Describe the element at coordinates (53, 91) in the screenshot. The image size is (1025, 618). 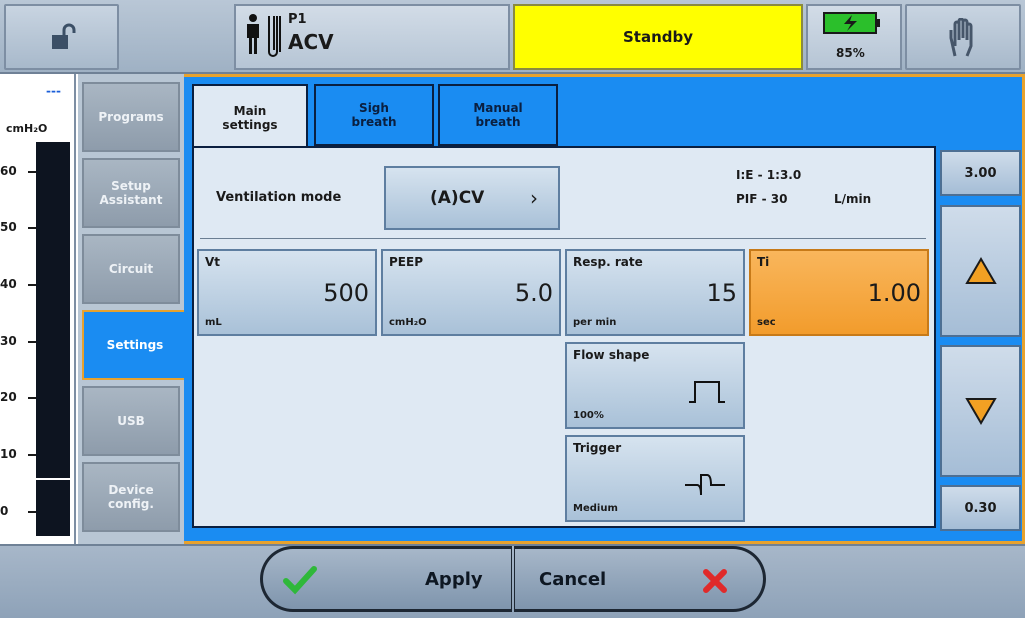
I see `gauge-value: ---` at that location.